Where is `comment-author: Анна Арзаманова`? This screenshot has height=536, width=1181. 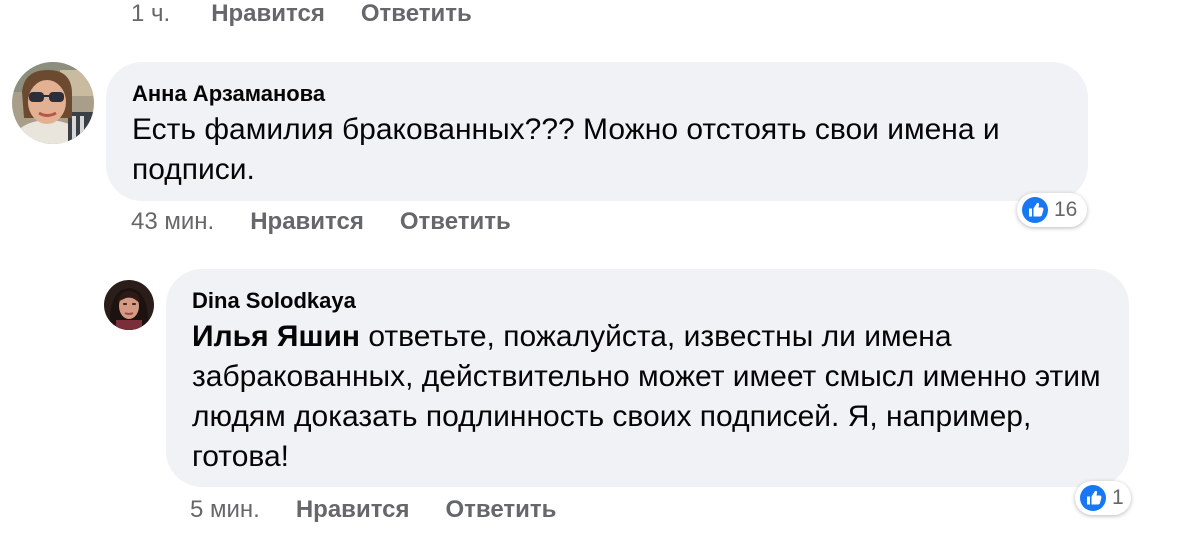
comment-author: Анна Арзаманова is located at coordinates (597, 94).